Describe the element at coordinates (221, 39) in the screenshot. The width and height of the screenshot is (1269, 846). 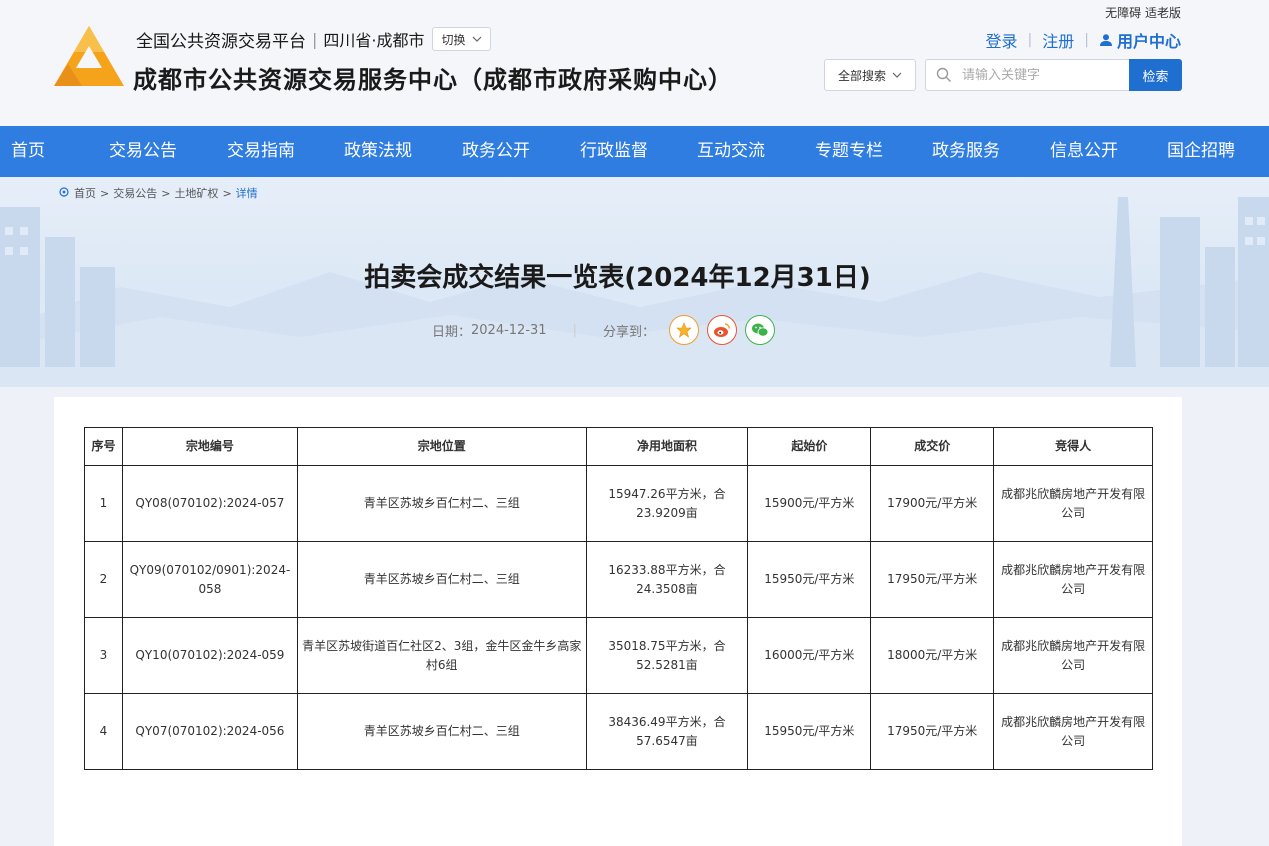
I see `platform-name: 全国公共资源交易平台` at that location.